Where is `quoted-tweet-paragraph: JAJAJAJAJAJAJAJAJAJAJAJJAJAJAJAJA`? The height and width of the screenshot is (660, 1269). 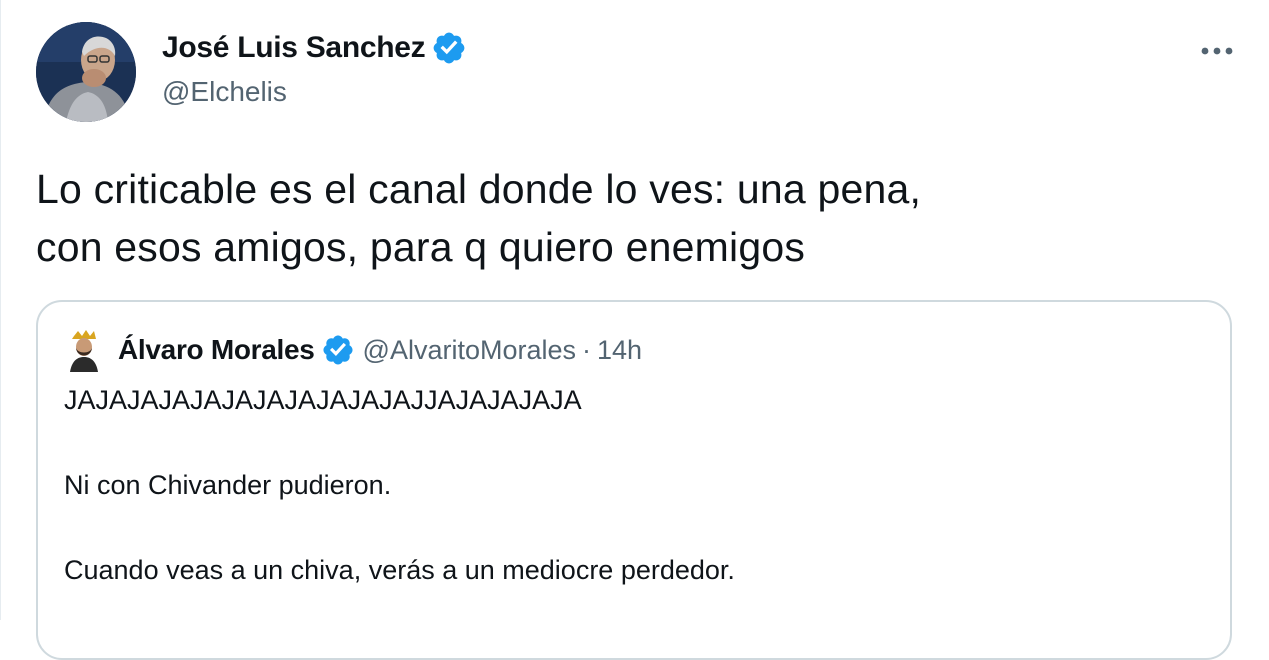
quoted-tweet-paragraph: JAJAJAJAJAJAJAJAJAJAJAJJAJAJAJAJA is located at coordinates (323, 400).